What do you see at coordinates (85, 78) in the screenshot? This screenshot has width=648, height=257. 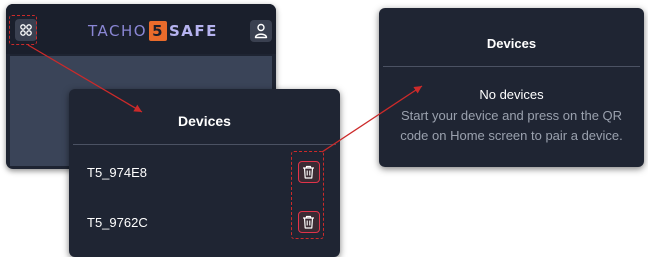 I see `arrow-to-devices-panel` at bounding box center [85, 78].